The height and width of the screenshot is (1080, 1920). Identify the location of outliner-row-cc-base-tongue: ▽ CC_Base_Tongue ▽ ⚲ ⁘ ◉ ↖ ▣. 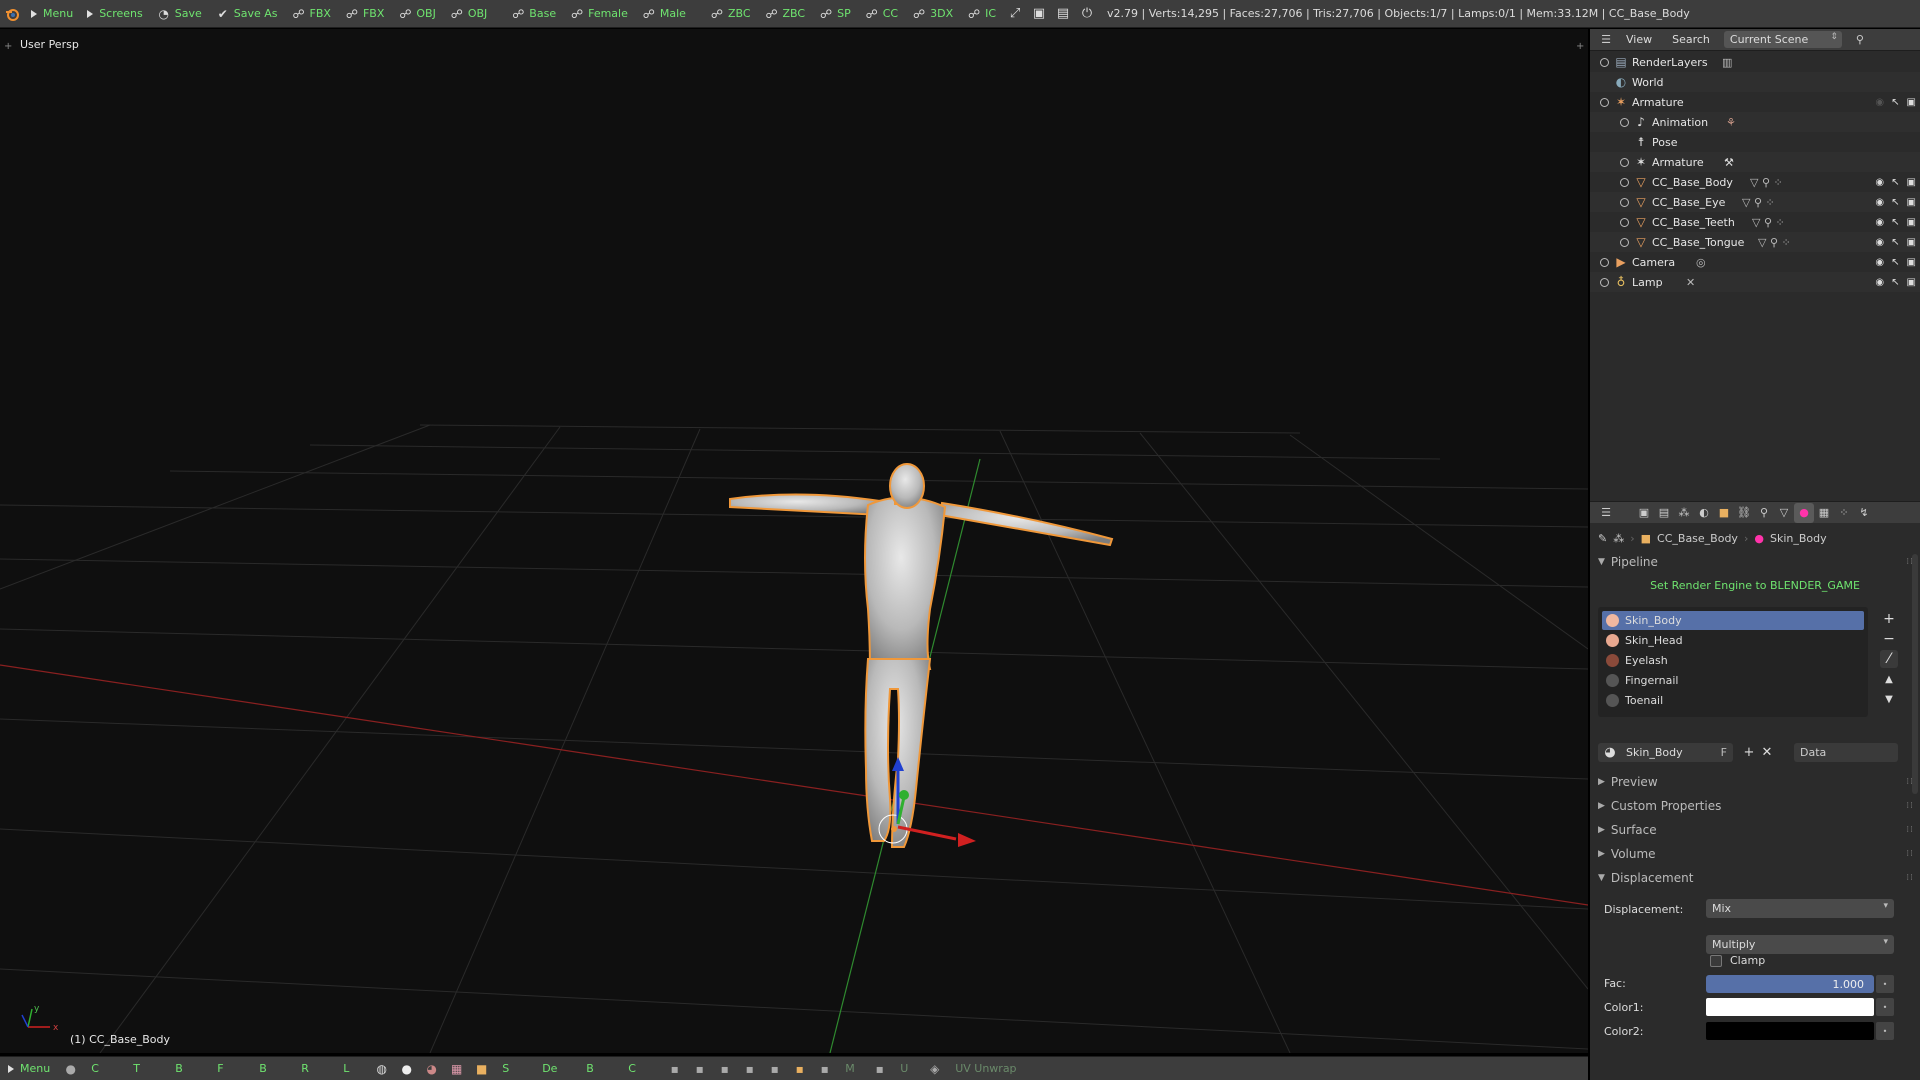
(1755, 242).